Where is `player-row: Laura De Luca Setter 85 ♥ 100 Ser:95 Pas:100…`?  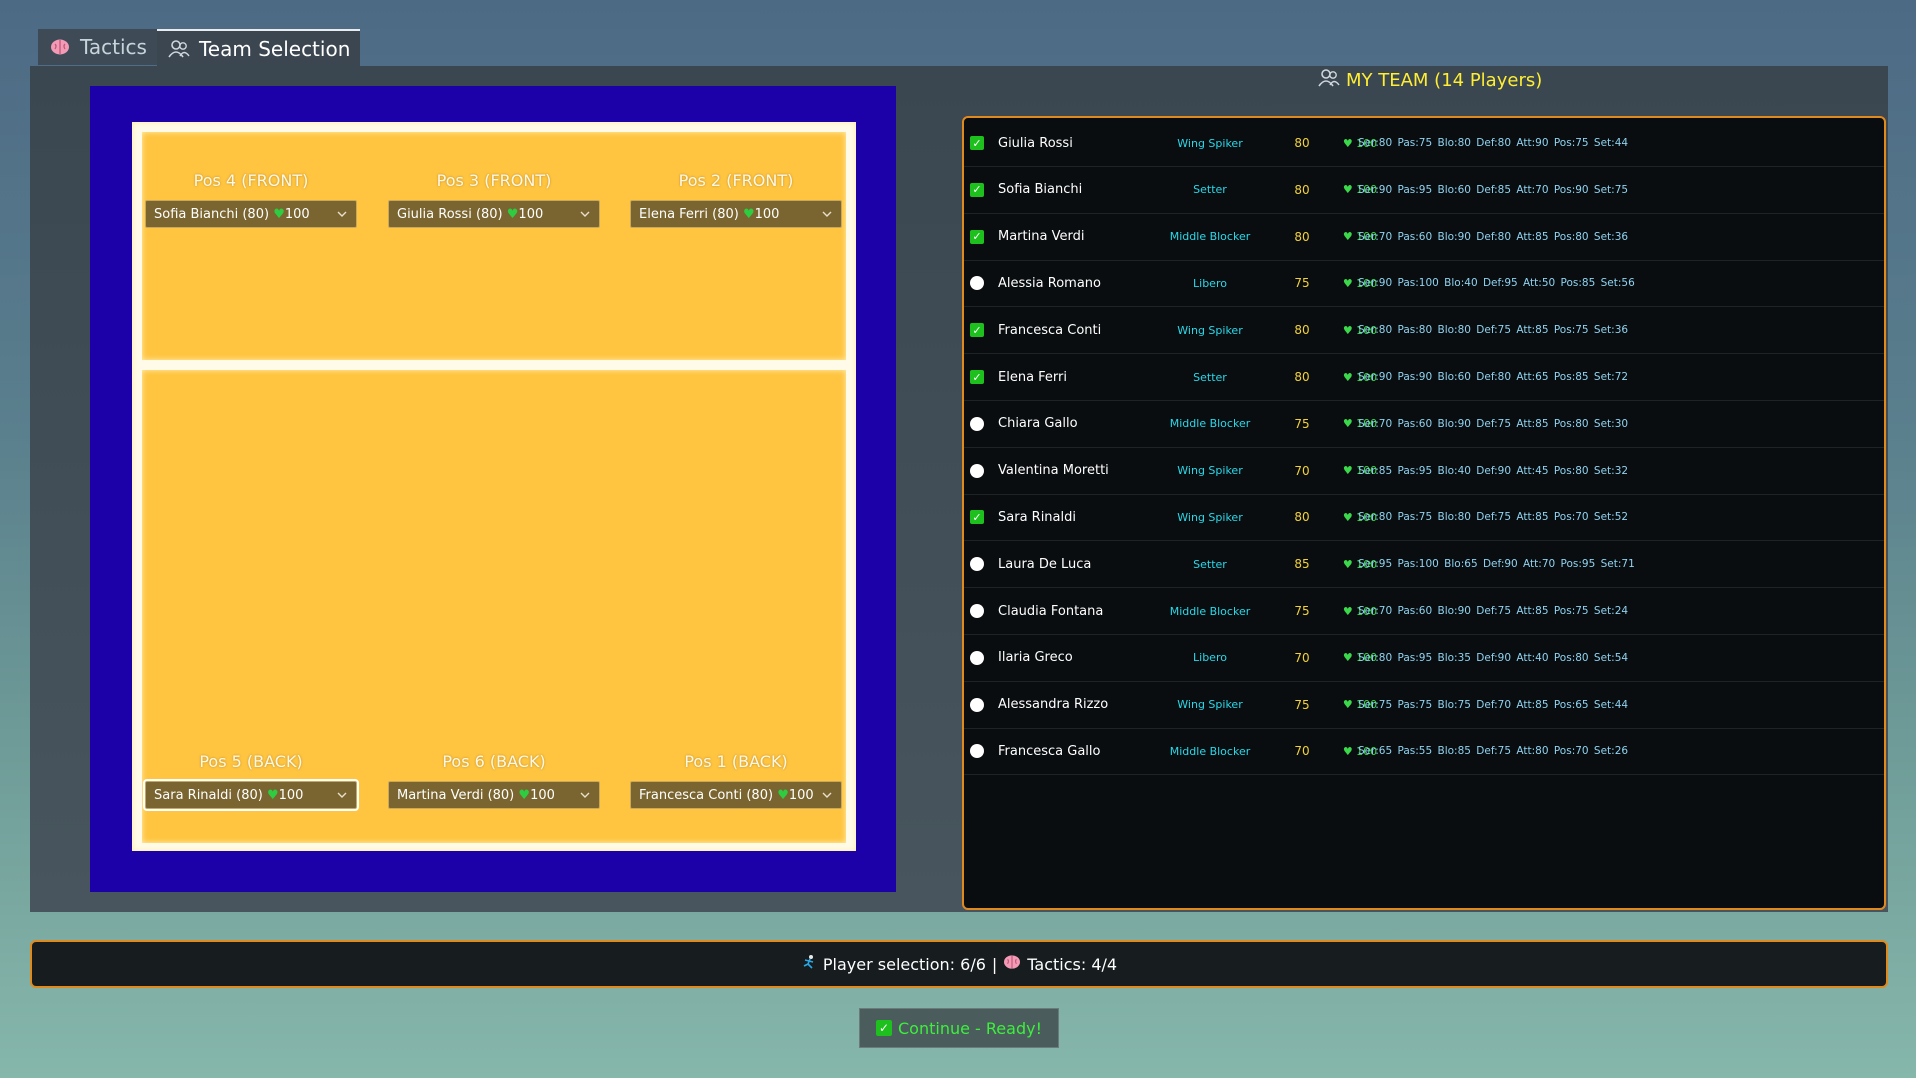 player-row: Laura De Luca Setter 85 ♥ 100 Ser:95 Pas:100… is located at coordinates (1424, 565).